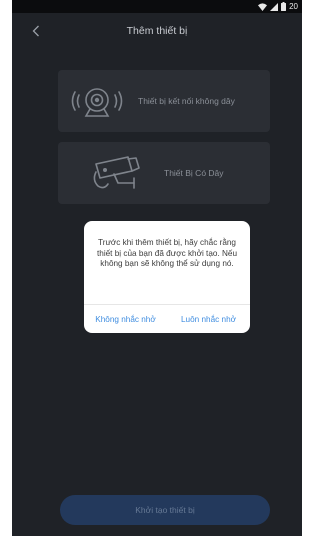  I want to click on status-time: 20, so click(293, 6).